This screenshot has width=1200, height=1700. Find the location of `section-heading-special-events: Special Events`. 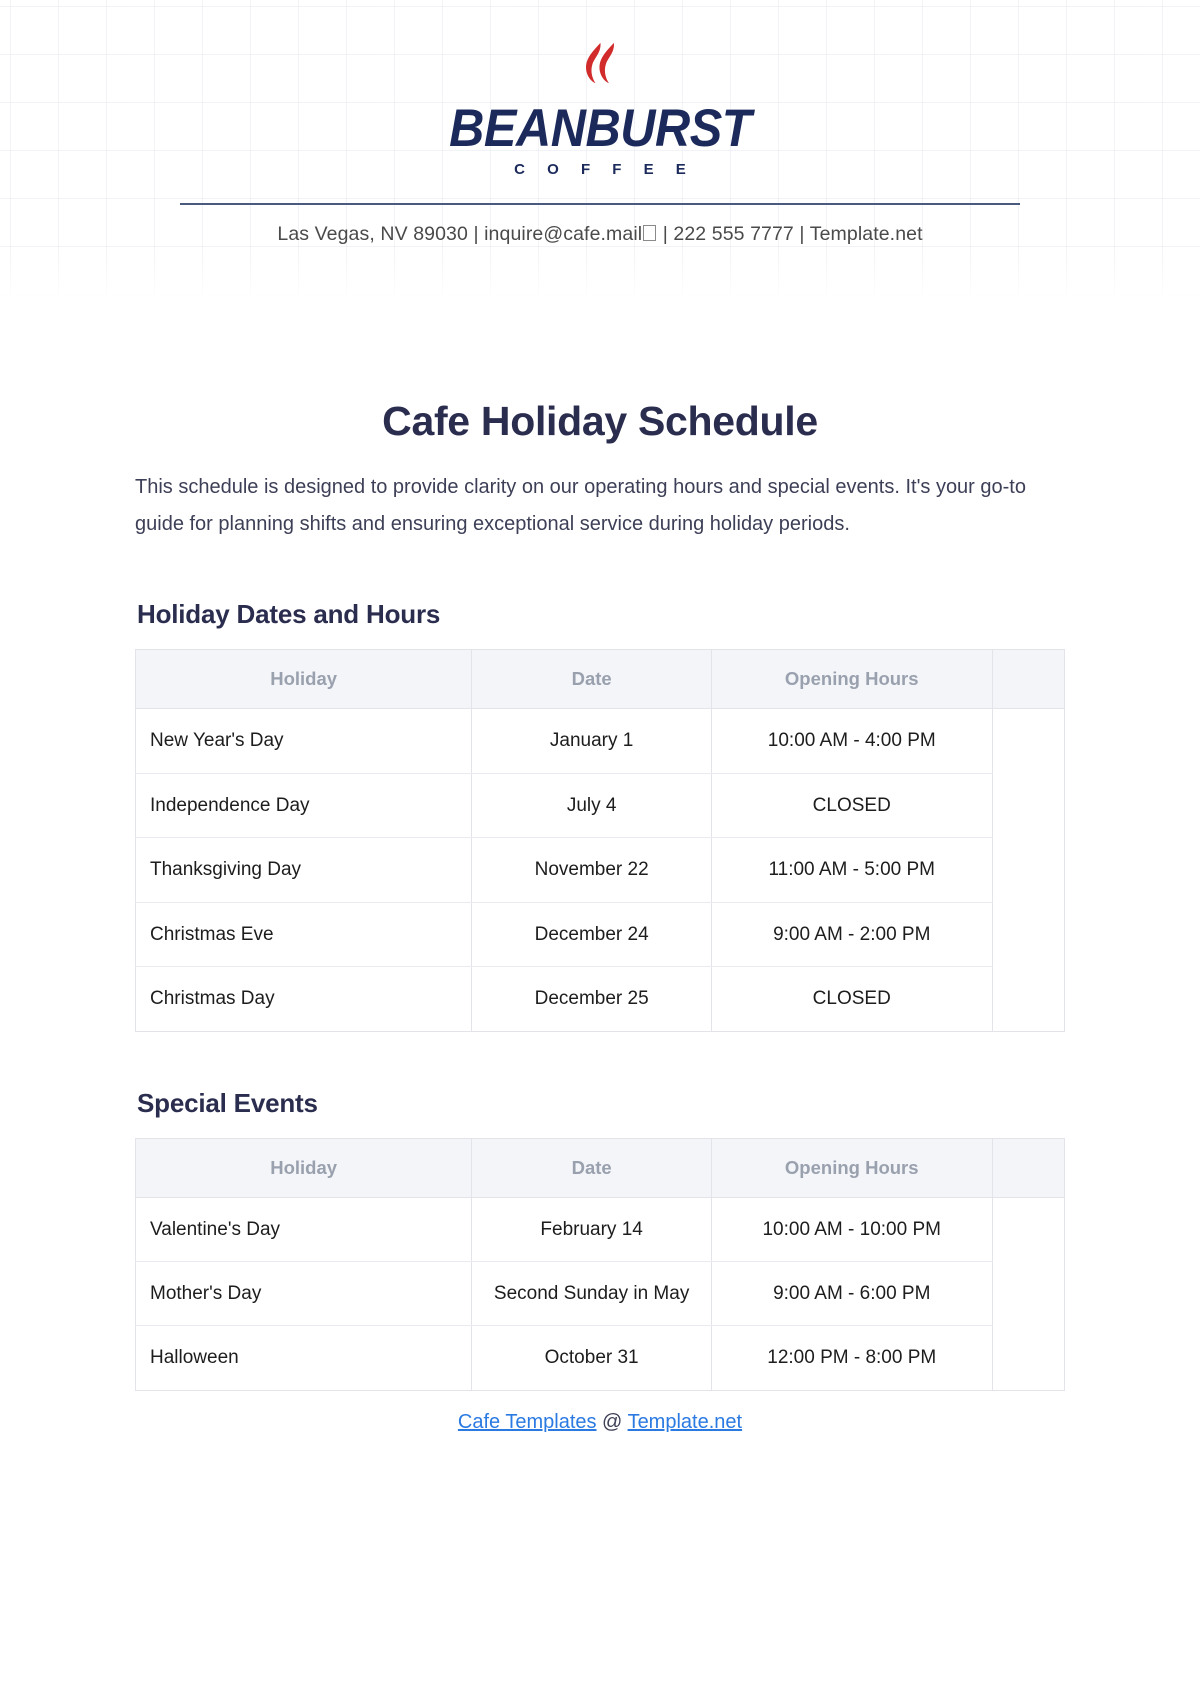

section-heading-special-events: Special Events is located at coordinates (227, 1102).